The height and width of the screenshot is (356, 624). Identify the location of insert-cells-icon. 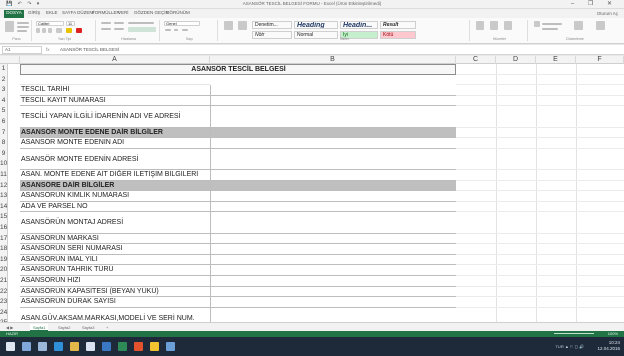
(480, 25).